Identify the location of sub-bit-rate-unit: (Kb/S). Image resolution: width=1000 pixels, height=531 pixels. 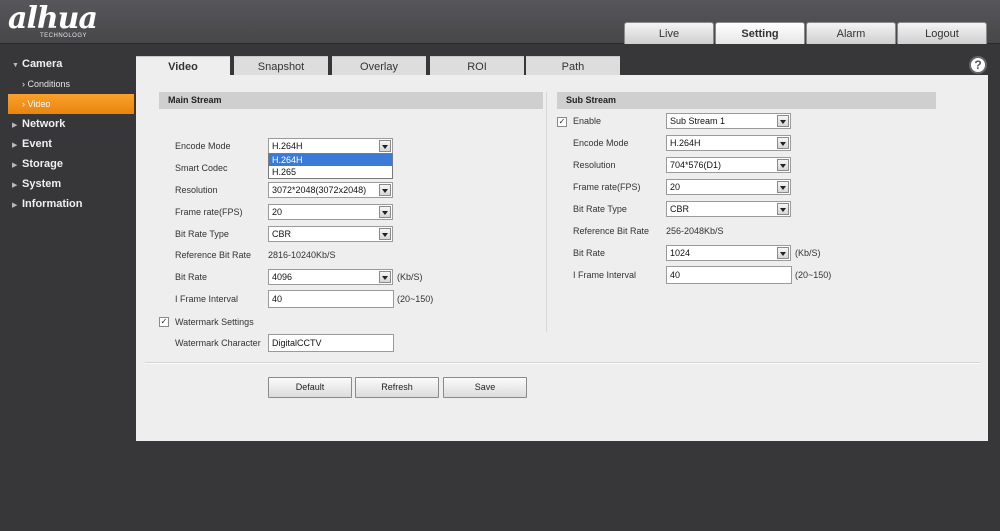
(808, 253).